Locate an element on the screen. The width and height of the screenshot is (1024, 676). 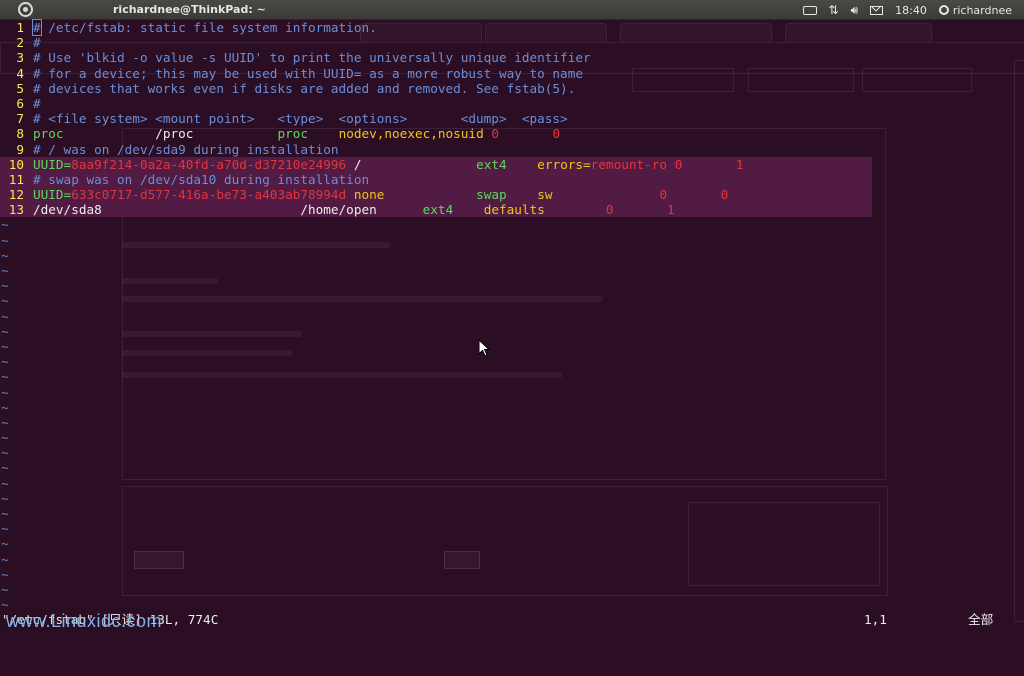
system-tray: ⇅ 🔊︎ 18:40 richardnee is located at coordinates (910, 10).